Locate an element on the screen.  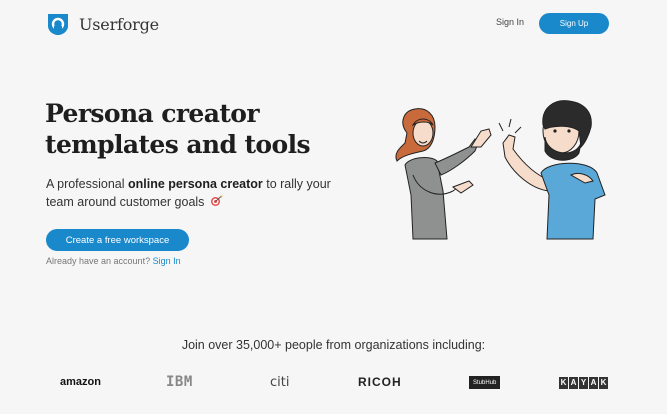
kayak-letter: Y is located at coordinates (583, 382).